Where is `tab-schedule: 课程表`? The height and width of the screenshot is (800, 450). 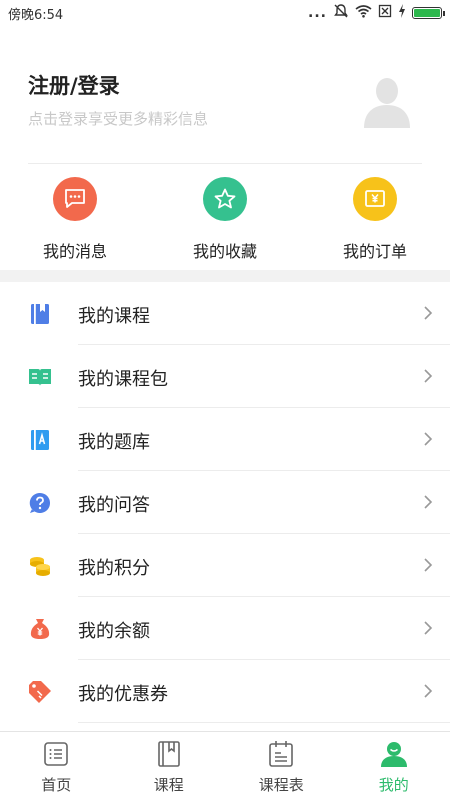 tab-schedule: 课程表 is located at coordinates (281, 766).